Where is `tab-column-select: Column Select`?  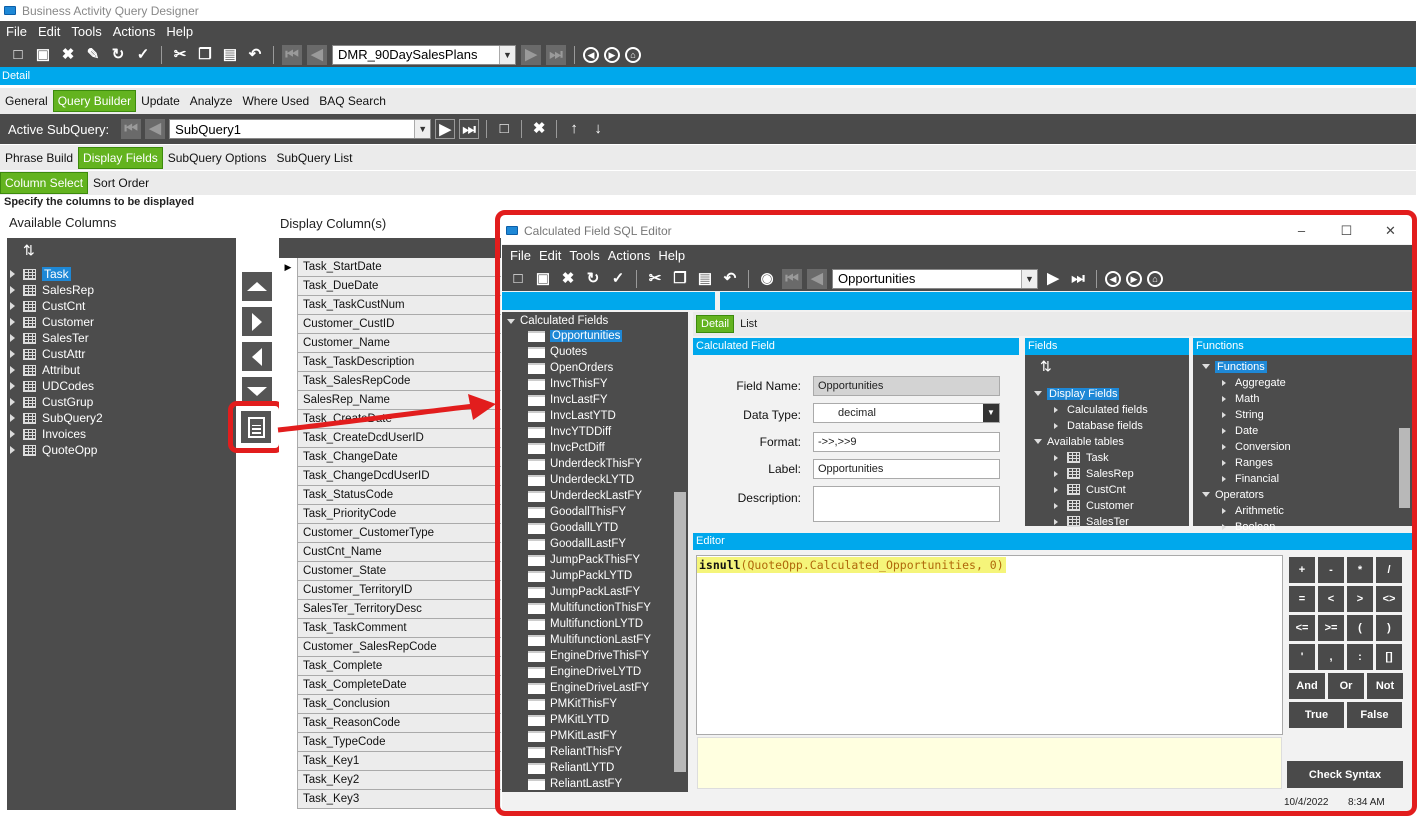 tab-column-select: Column Select is located at coordinates (44, 183).